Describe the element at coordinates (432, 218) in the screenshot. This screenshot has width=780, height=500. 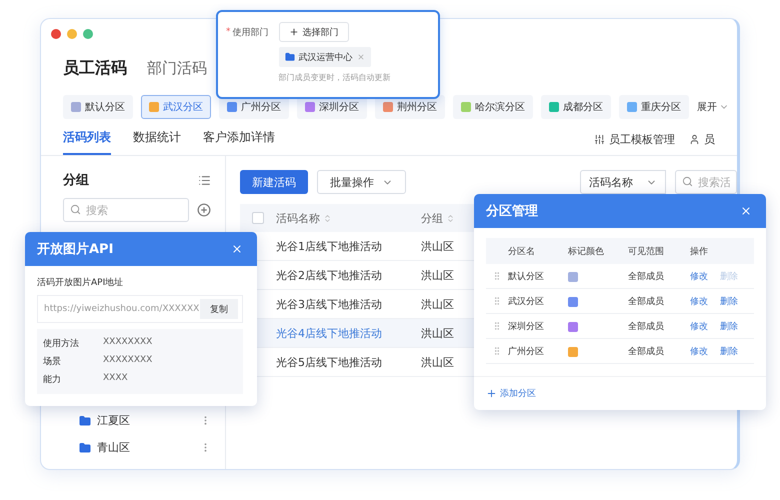
I see `column-header: 分组` at that location.